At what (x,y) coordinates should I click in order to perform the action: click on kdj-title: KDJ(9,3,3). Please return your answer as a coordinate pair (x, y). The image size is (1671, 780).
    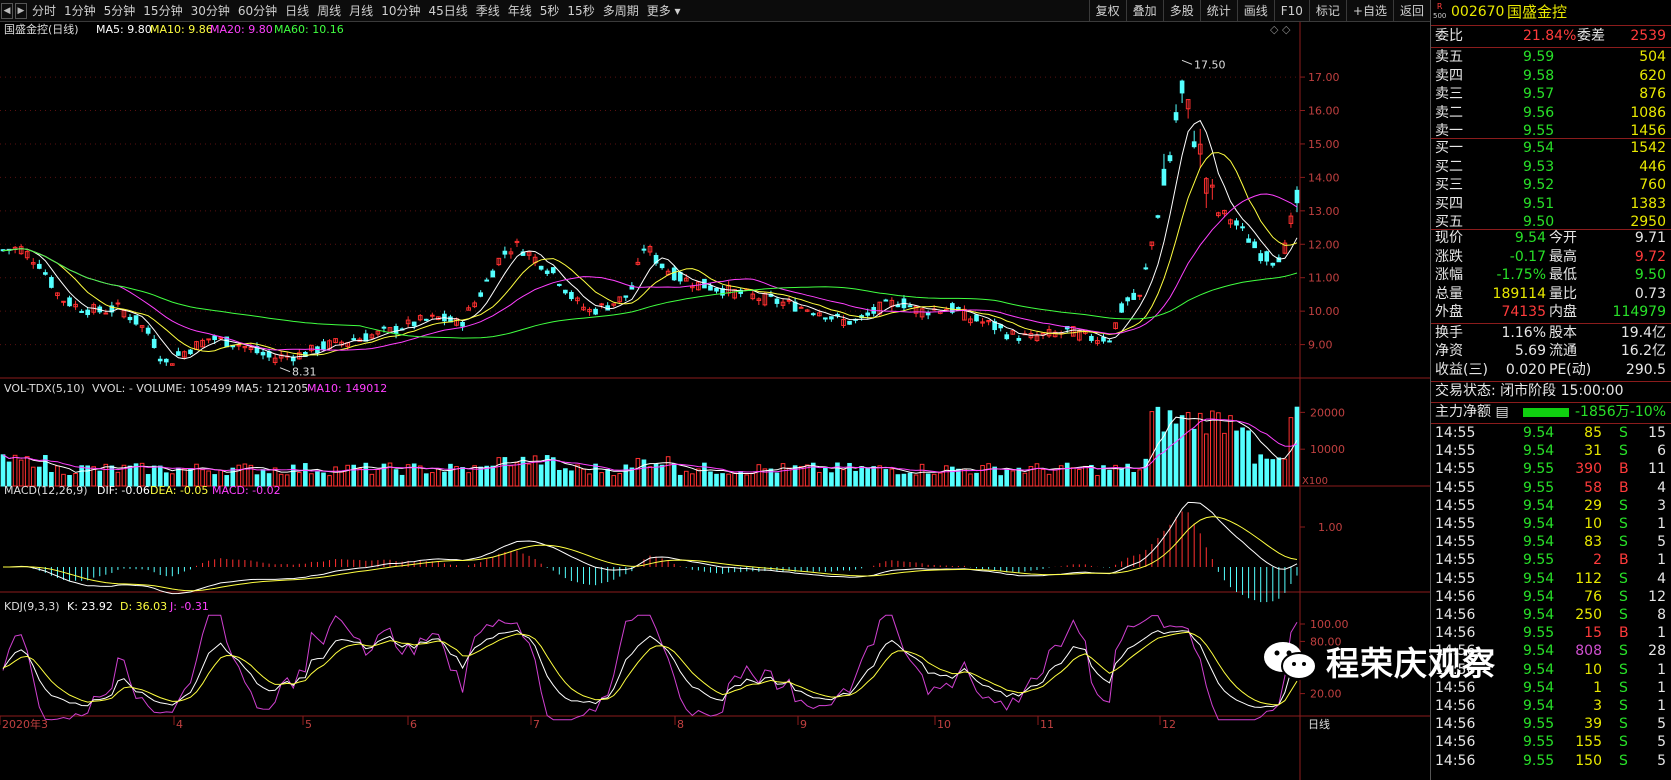
    Looking at the image, I should click on (32, 606).